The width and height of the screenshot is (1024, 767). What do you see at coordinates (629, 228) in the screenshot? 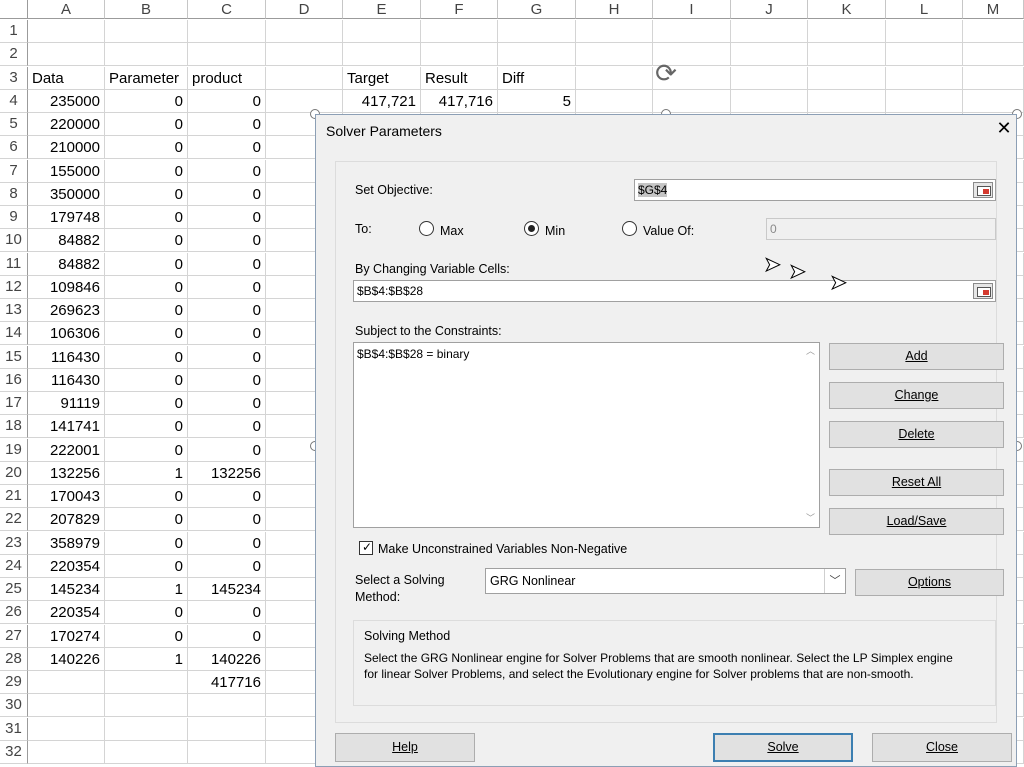
I see `value-of-radio` at bounding box center [629, 228].